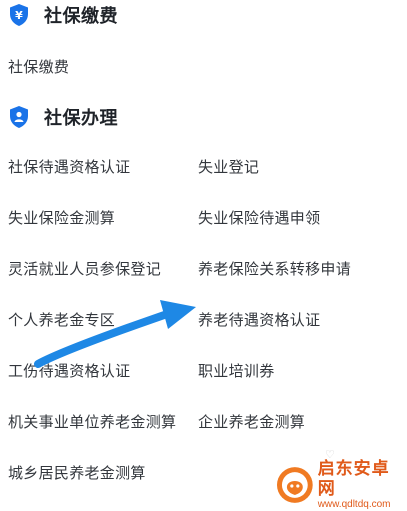  I want to click on service-item: 企业养老金测算, so click(251, 422).